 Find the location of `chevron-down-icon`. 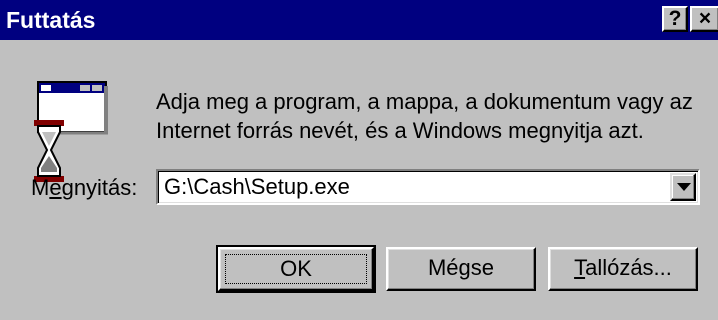

chevron-down-icon is located at coordinates (684, 187).